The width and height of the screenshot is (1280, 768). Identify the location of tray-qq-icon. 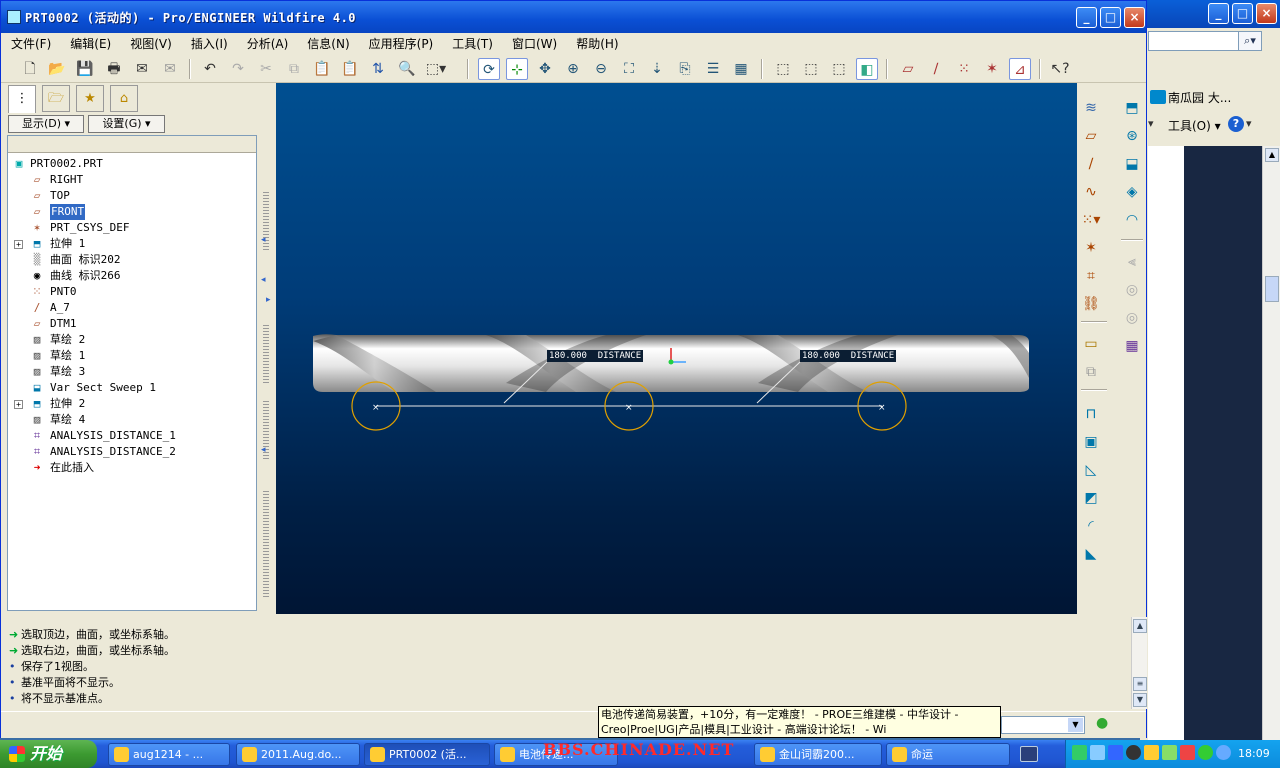
(1133, 752).